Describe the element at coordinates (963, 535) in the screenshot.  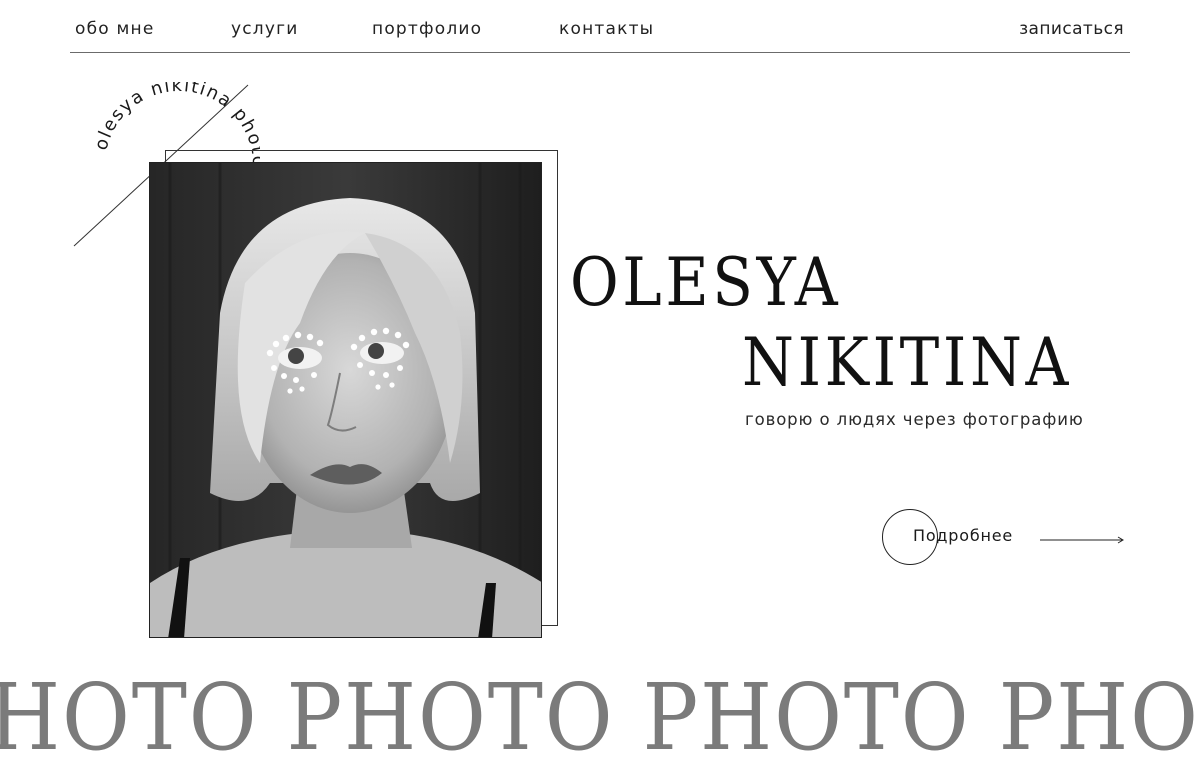
I see `more-button-label: Подробнее` at that location.